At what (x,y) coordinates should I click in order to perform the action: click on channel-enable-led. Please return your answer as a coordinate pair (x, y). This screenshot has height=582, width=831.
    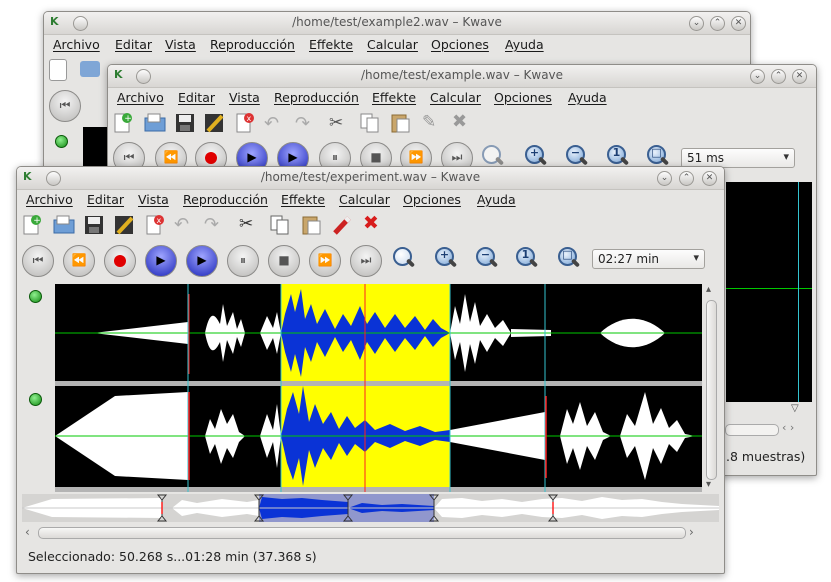
    Looking at the image, I should click on (61, 141).